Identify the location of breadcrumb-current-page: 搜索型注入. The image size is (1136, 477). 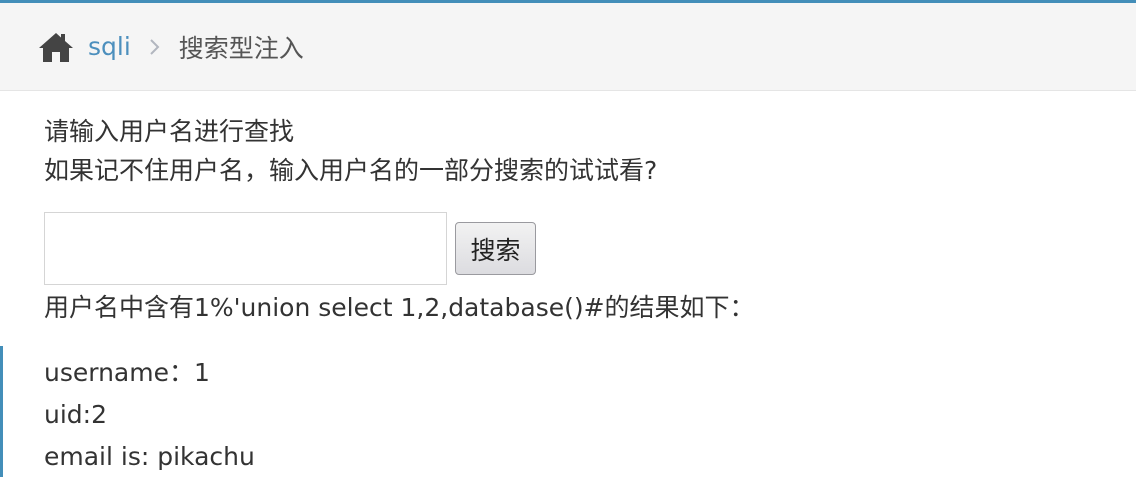
(241, 48).